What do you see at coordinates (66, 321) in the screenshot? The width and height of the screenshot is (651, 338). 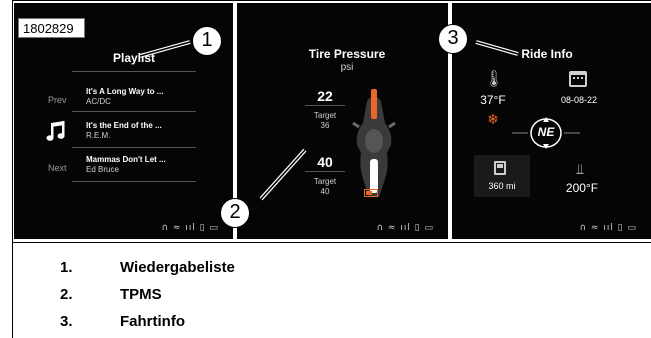 I see `legend-number: 3.` at bounding box center [66, 321].